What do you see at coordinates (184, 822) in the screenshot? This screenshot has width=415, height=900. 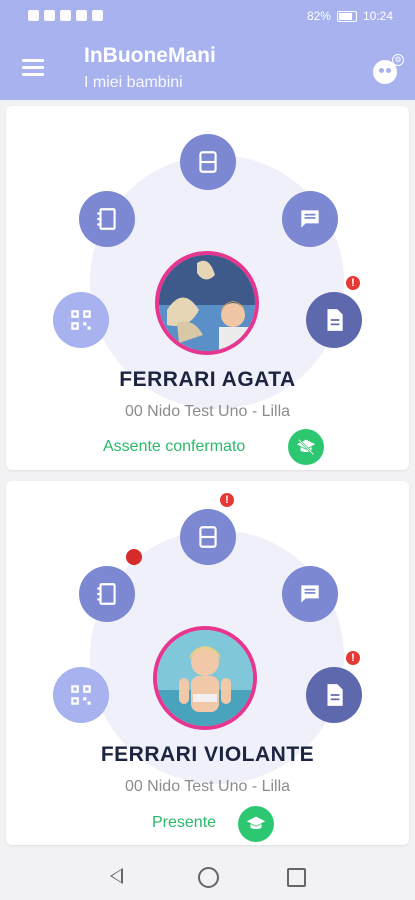 I see `attendance-status: Presente` at bounding box center [184, 822].